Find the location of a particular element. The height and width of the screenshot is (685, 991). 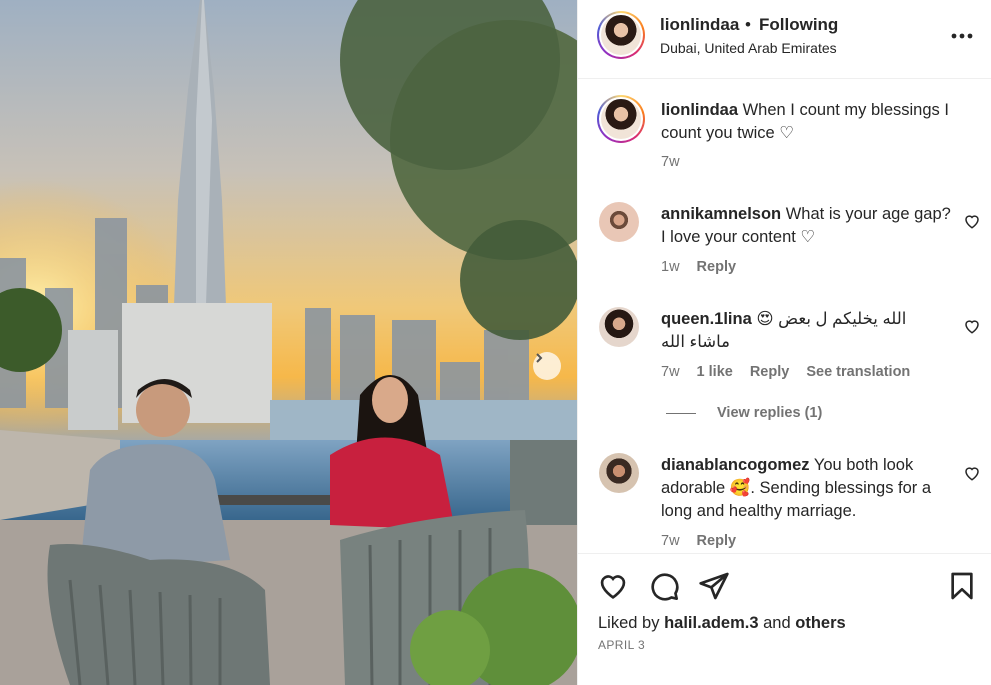

liked-by-others: others is located at coordinates (820, 623).